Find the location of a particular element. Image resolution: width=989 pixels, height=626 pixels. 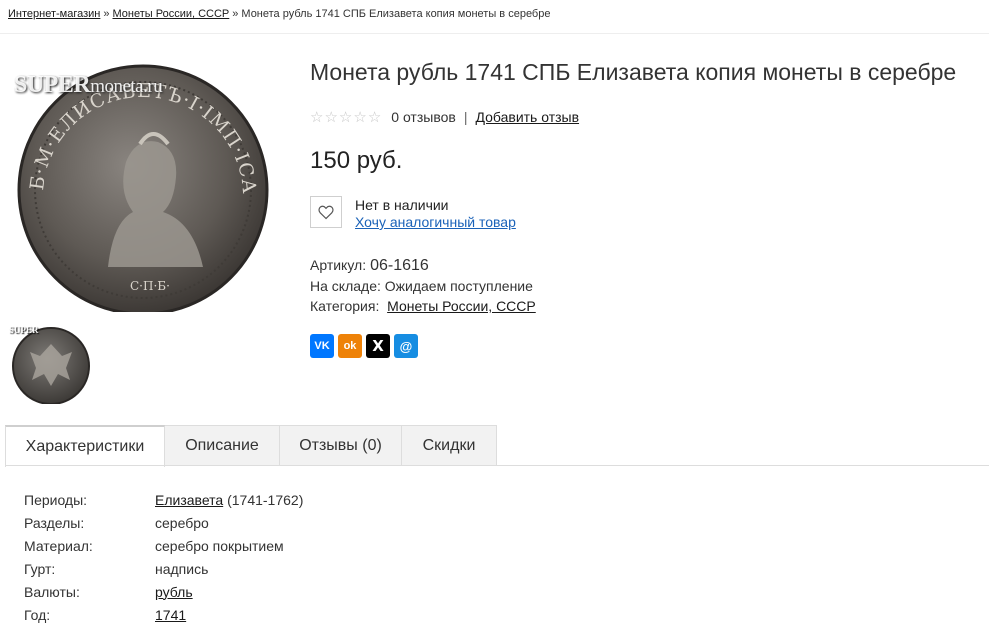

stock-value: Ожидаем поступление is located at coordinates (458, 286).